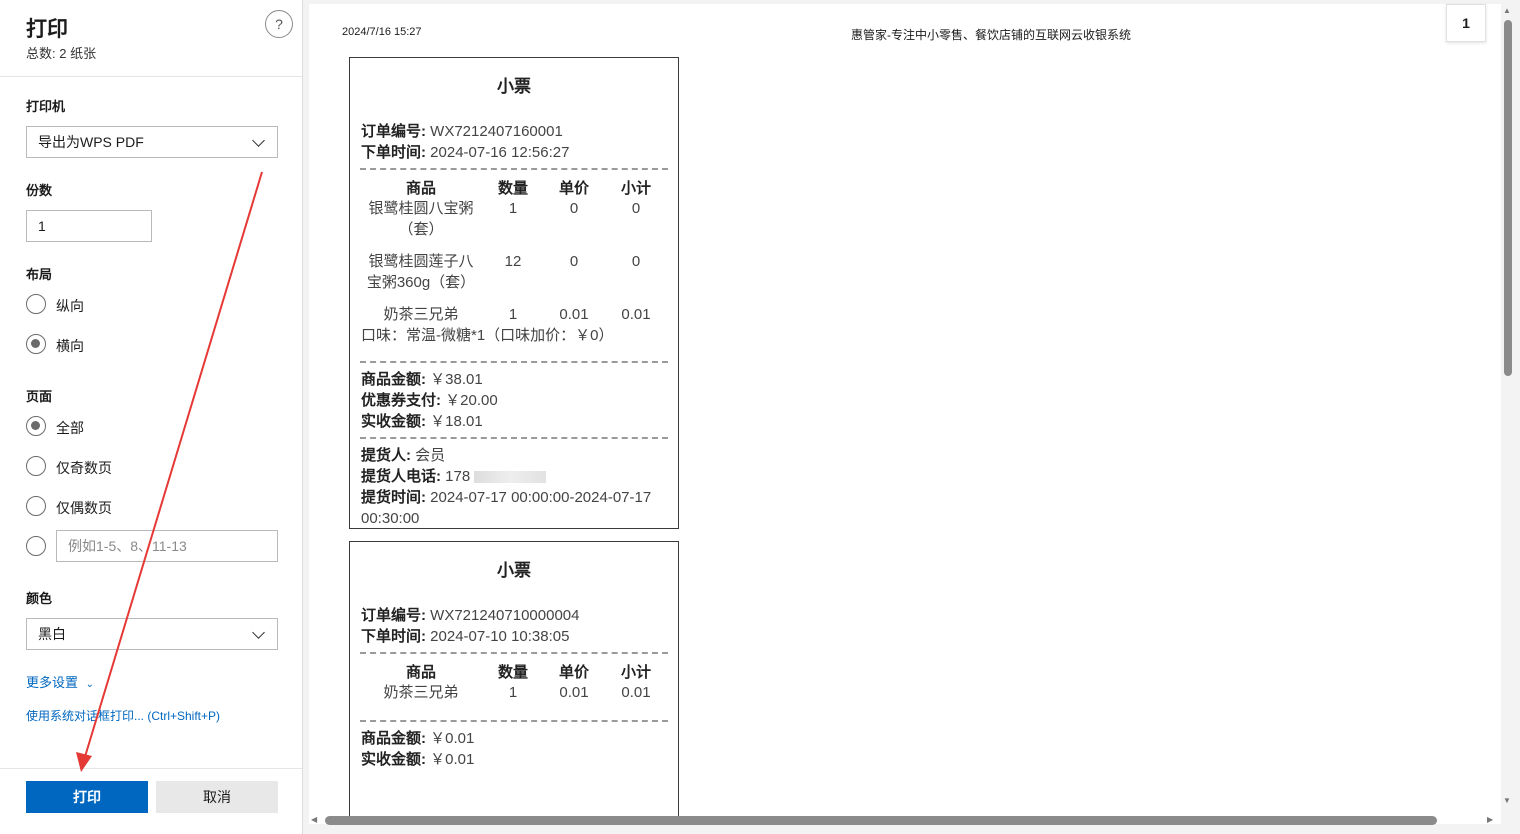  I want to click on radio-label: 仅偶数页, so click(84, 508).